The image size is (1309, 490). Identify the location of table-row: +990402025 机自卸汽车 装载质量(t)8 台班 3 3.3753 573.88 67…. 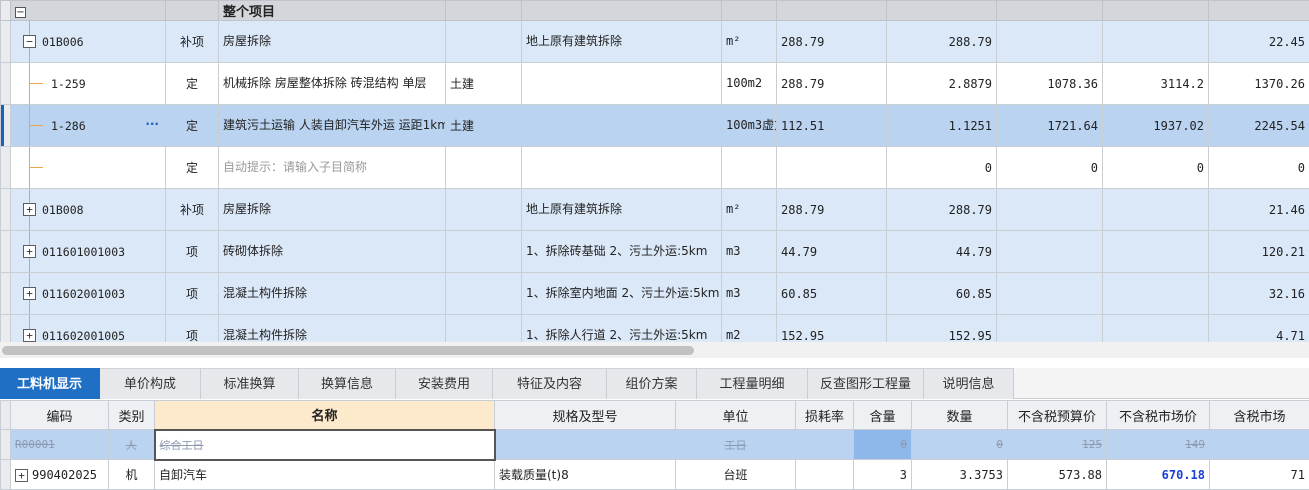
(654, 474).